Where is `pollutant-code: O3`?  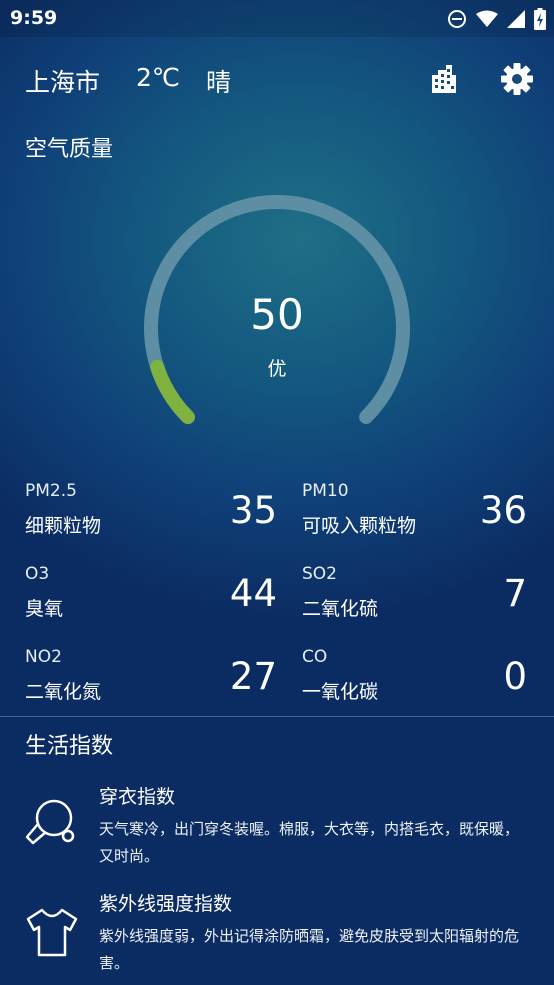
pollutant-code: O3 is located at coordinates (37, 574).